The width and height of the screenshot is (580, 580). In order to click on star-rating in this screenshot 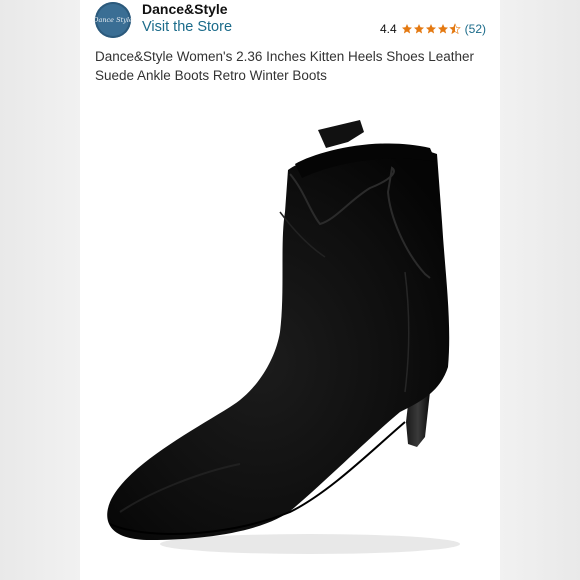, I will do `click(431, 29)`.